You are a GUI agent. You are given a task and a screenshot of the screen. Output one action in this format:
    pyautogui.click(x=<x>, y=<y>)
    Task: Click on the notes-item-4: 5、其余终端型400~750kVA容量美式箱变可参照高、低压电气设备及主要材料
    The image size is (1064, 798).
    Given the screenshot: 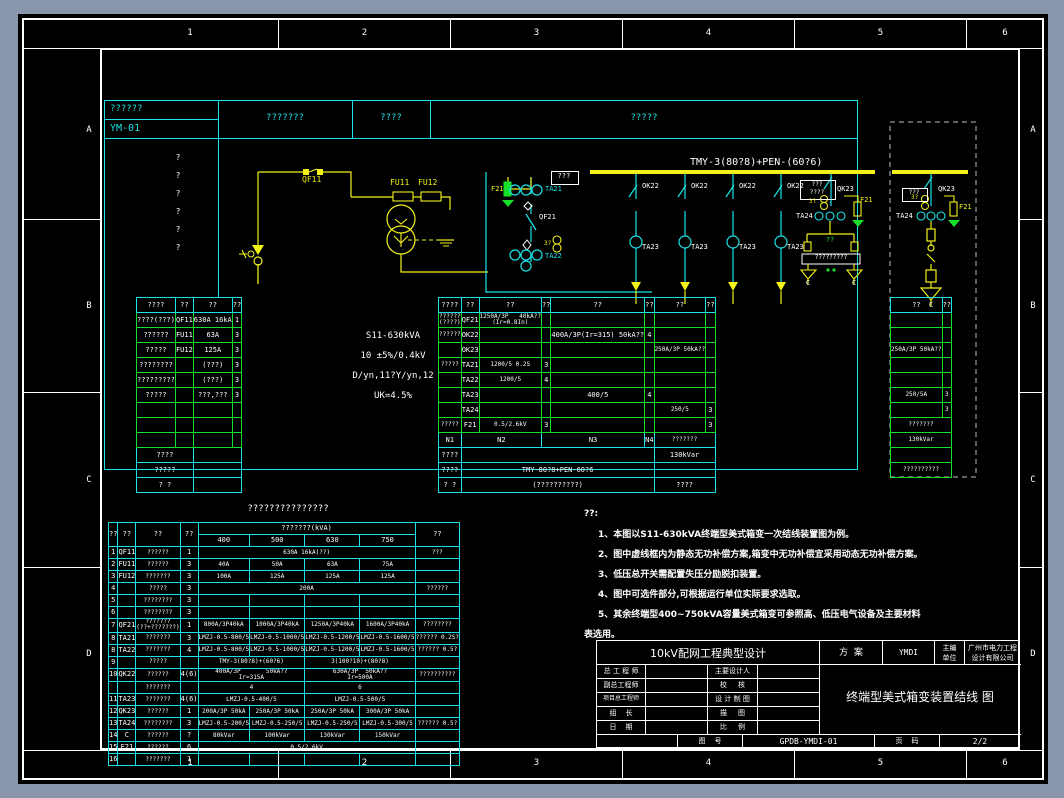 What is the action you would take?
    pyautogui.click(x=759, y=615)
    